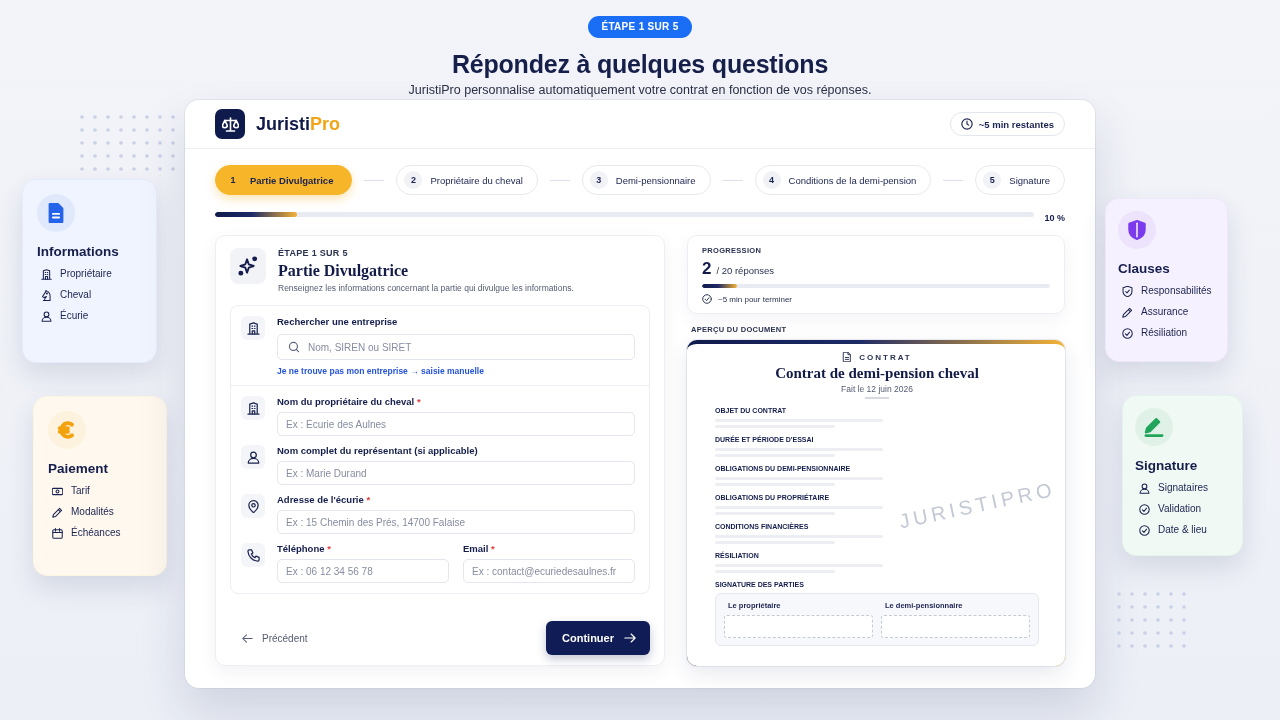 This screenshot has height=720, width=1280. Describe the element at coordinates (1054, 217) in the screenshot. I see `progress-percent: 10 %` at that location.